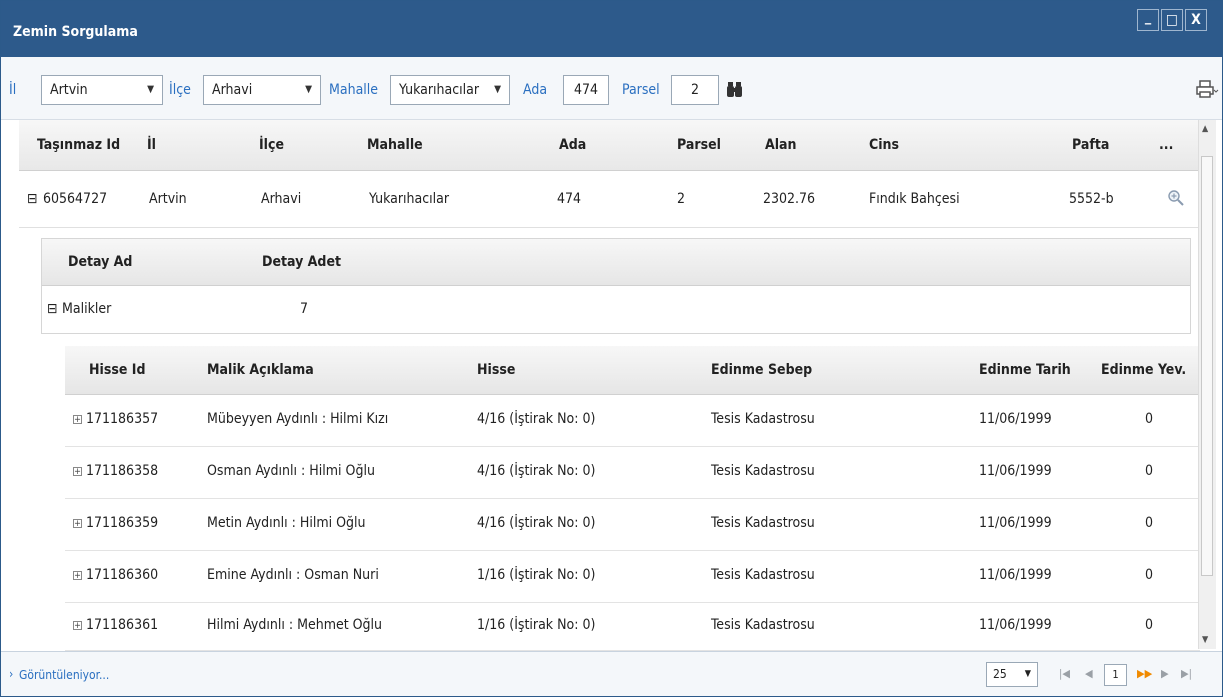 The height and width of the screenshot is (697, 1223). Describe the element at coordinates (1115, 675) in the screenshot. I see `page-number-input: 1` at that location.